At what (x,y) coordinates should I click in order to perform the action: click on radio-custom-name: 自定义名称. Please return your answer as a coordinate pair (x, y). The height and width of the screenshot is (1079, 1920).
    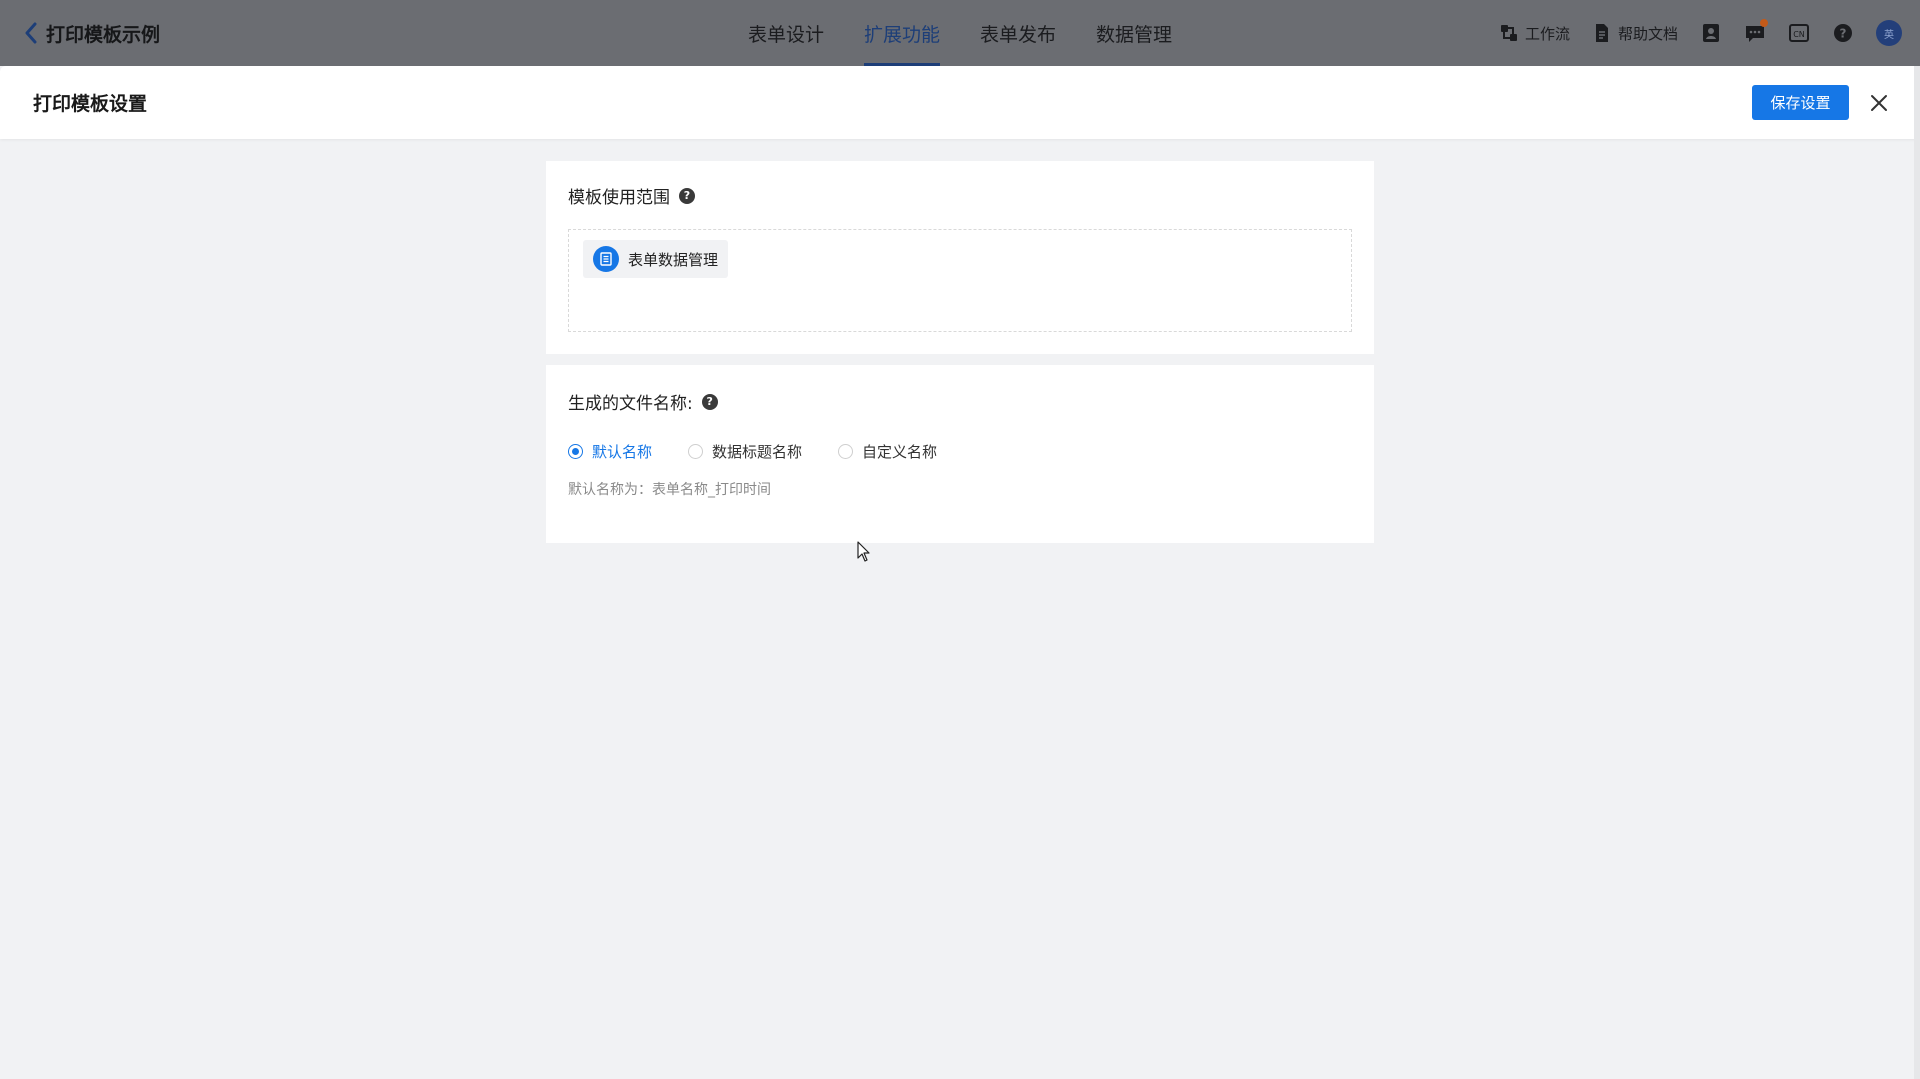
    Looking at the image, I should click on (887, 451).